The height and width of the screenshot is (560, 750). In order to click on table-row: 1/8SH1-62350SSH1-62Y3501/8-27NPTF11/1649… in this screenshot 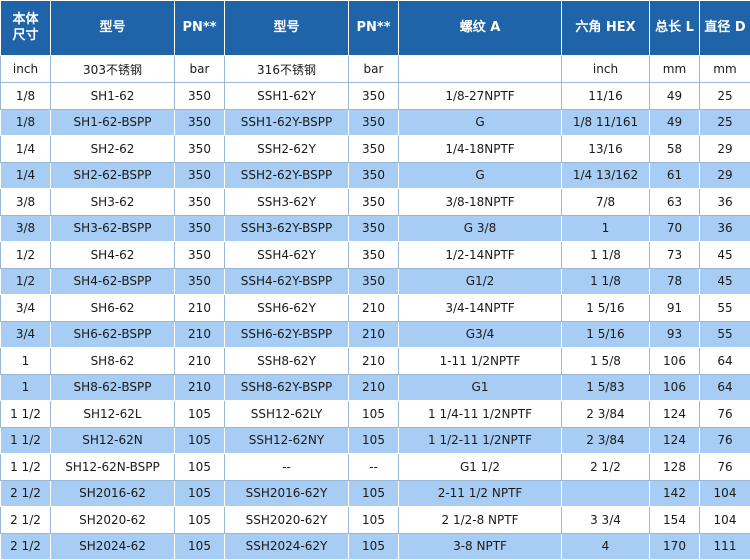, I will do `click(375, 96)`.